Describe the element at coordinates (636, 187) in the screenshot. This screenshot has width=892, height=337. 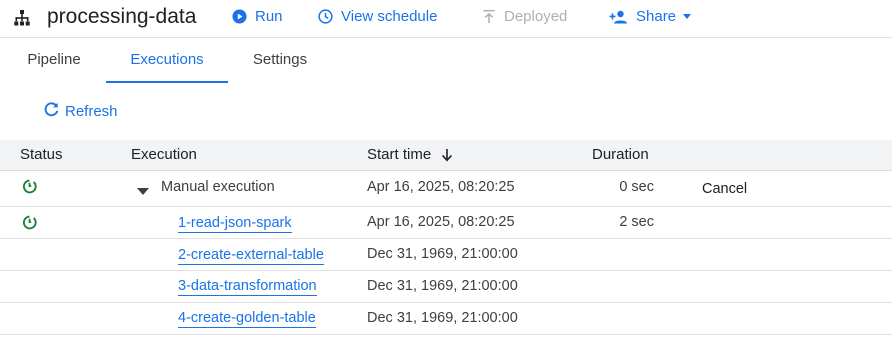
I see `duration-value: 0 sec` at that location.